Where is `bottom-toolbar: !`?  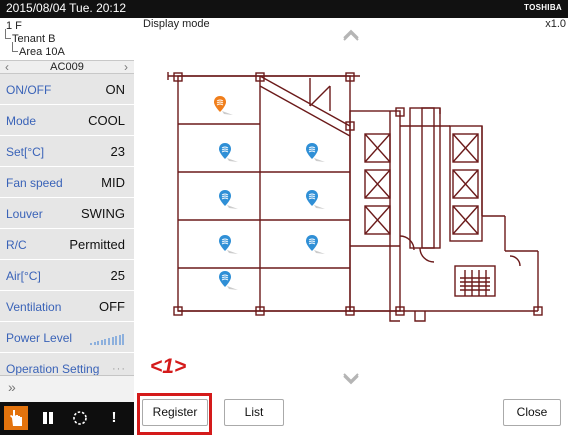 bottom-toolbar: ! is located at coordinates (67, 418).